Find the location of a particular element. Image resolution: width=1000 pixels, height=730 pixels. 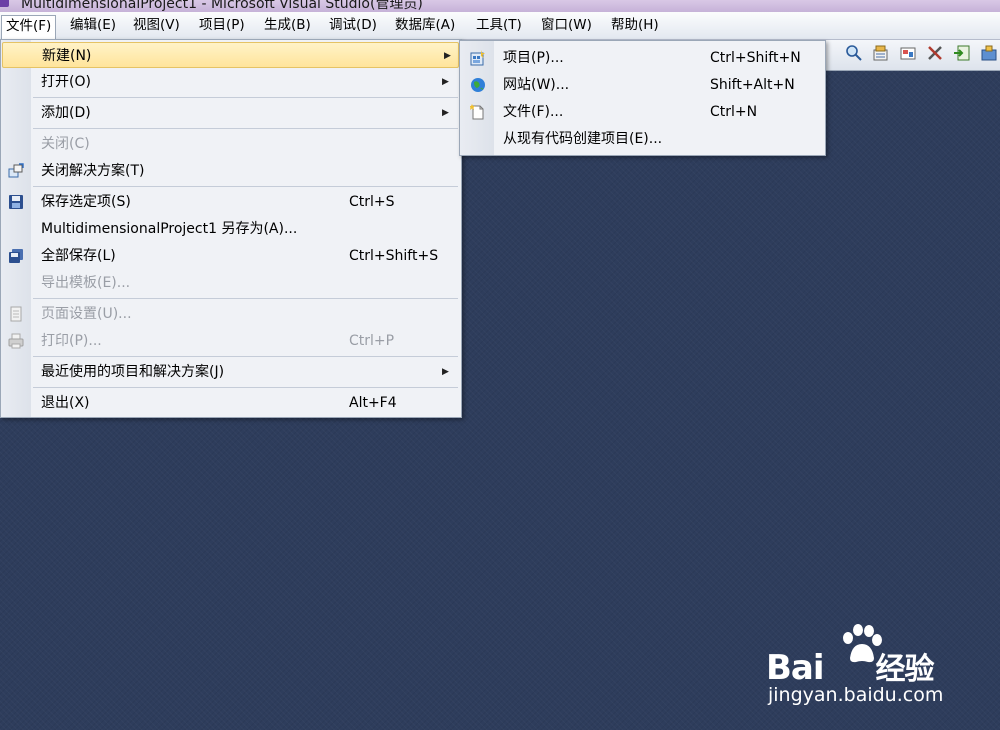

watermark-brand: Bai 经验 is located at coordinates (850, 668).